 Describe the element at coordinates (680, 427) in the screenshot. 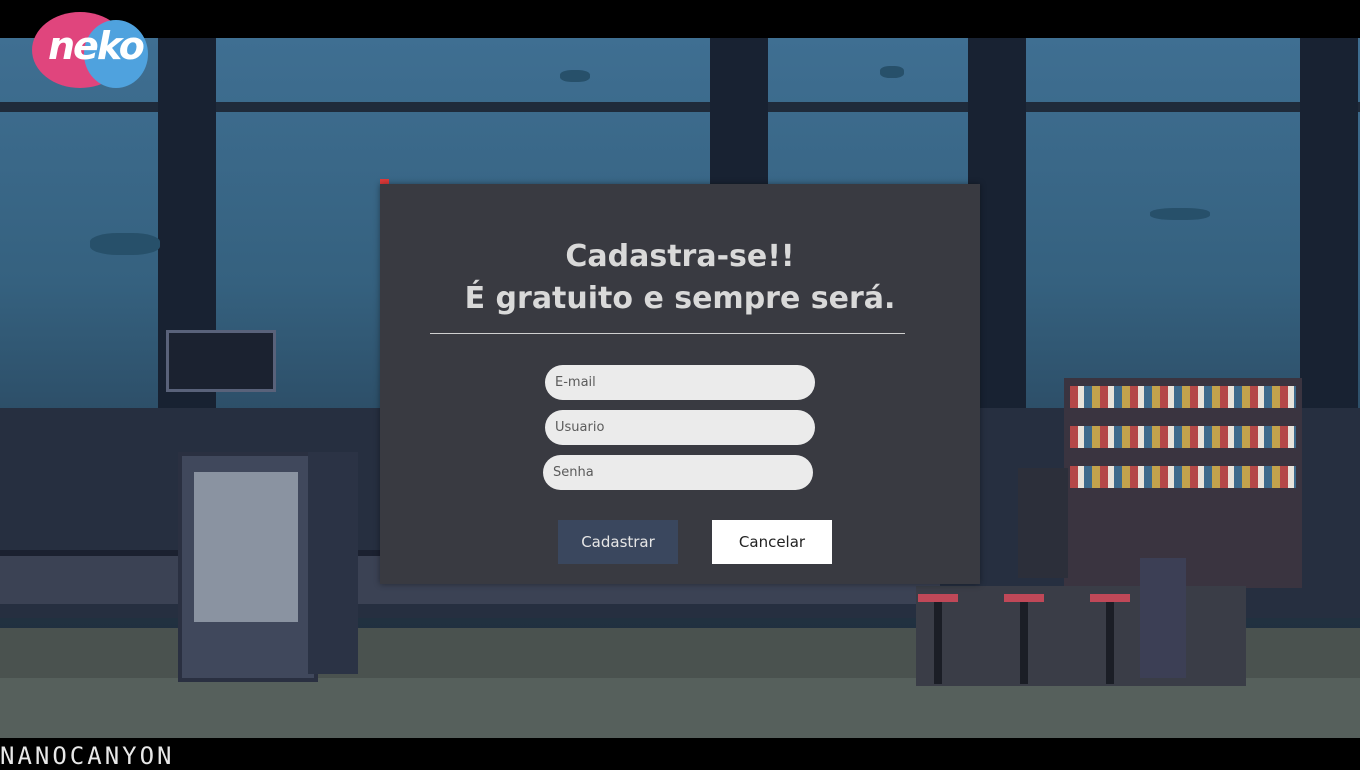

I see `username-field` at that location.